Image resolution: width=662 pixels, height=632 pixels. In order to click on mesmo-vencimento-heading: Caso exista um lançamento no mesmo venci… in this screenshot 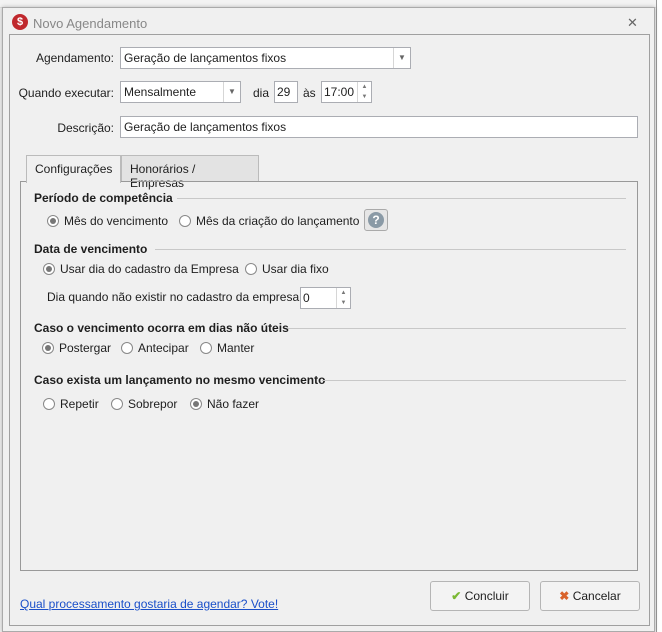, I will do `click(180, 380)`.